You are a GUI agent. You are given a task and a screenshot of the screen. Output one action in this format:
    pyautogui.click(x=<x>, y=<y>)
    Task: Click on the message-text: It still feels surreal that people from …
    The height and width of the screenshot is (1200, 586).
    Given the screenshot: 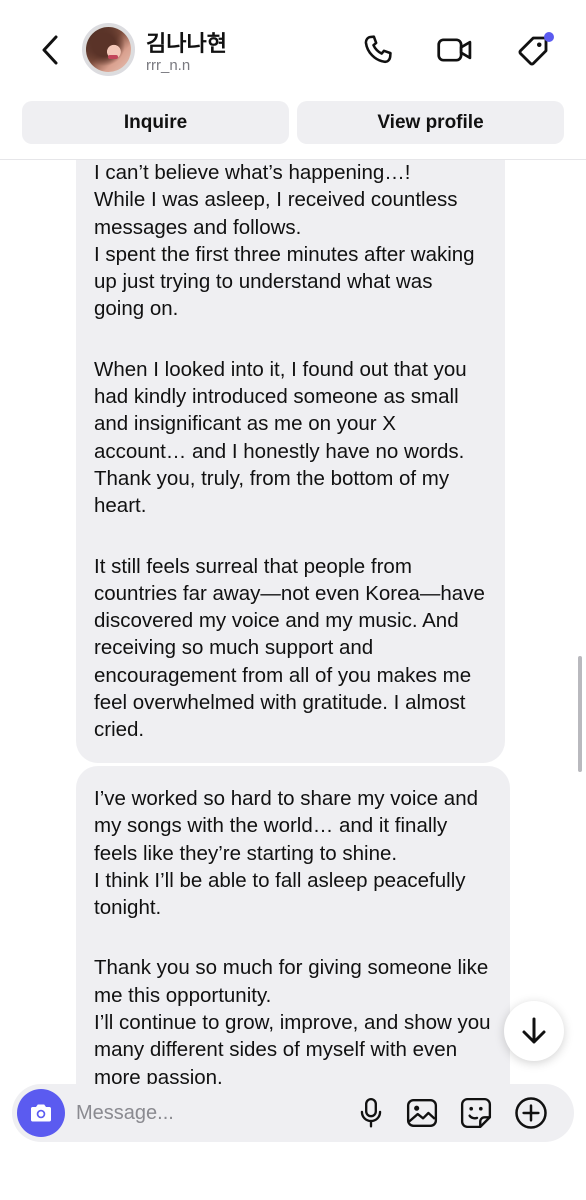 What is the action you would take?
    pyautogui.click(x=289, y=648)
    